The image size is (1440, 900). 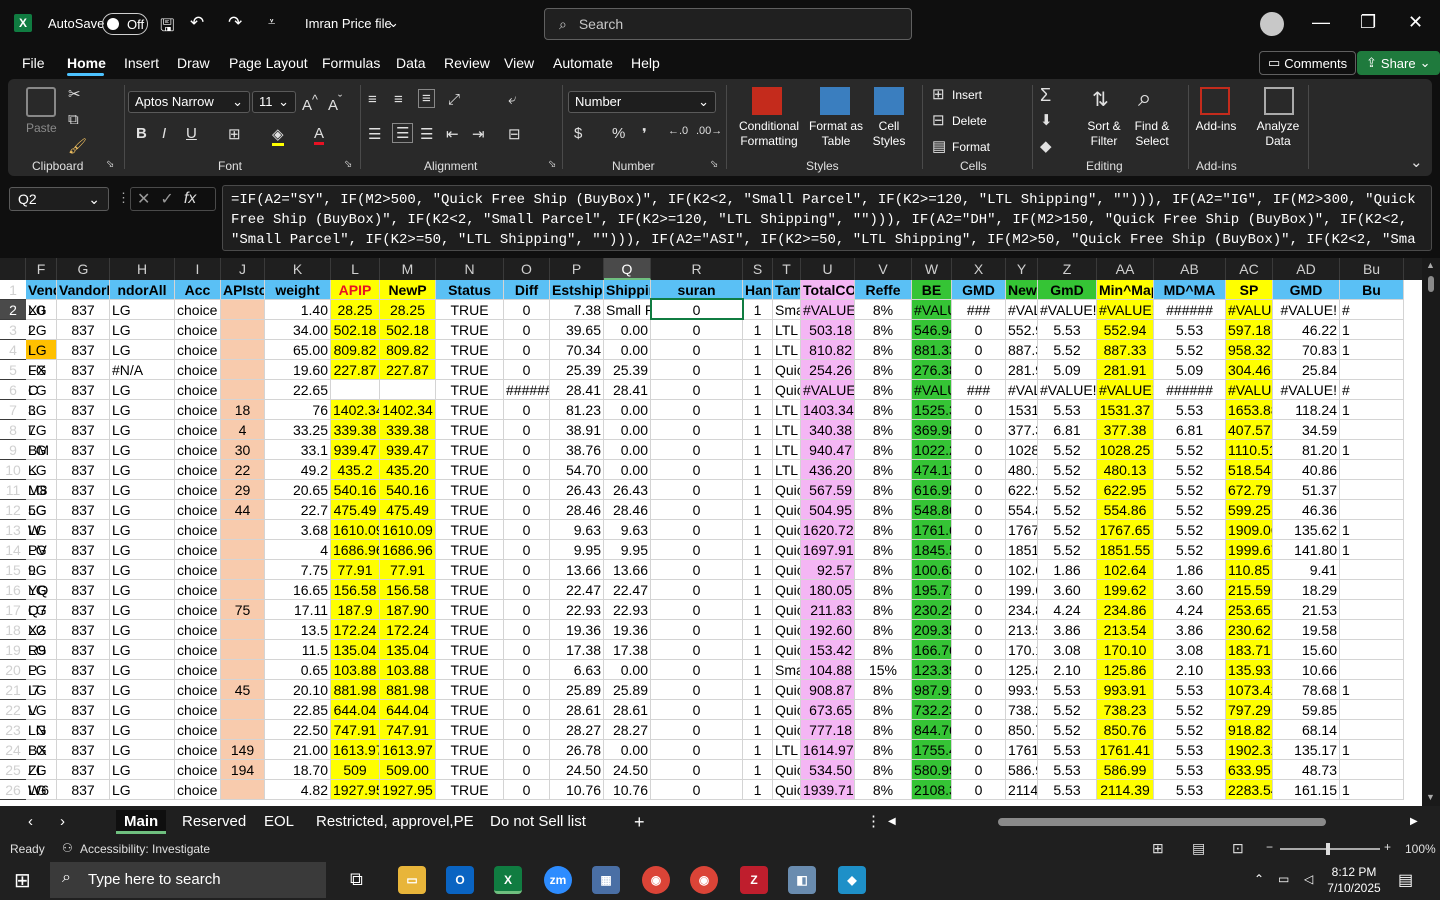 I want to click on column-header: P, so click(x=577, y=269).